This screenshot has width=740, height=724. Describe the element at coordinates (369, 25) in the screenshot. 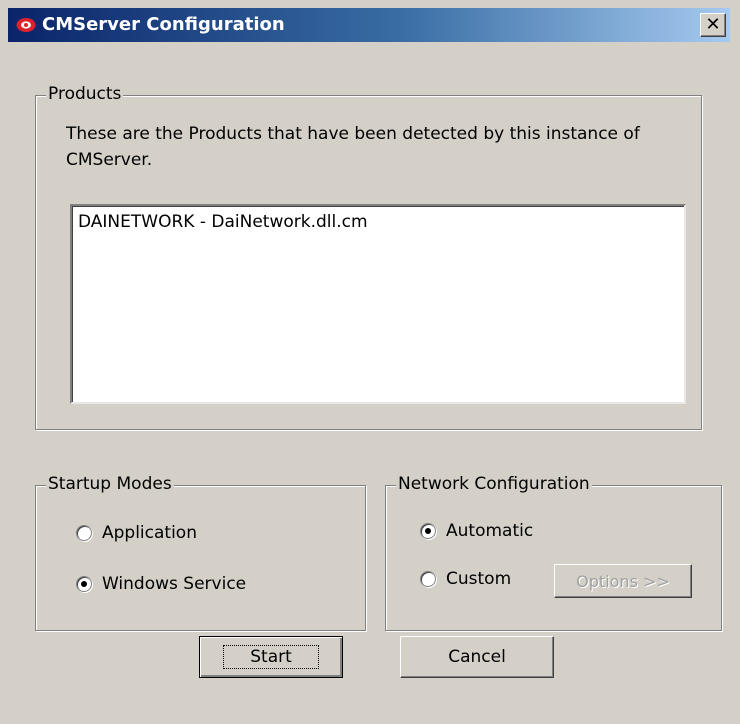

I see `title-bar: CMServer Configuration ✕` at that location.